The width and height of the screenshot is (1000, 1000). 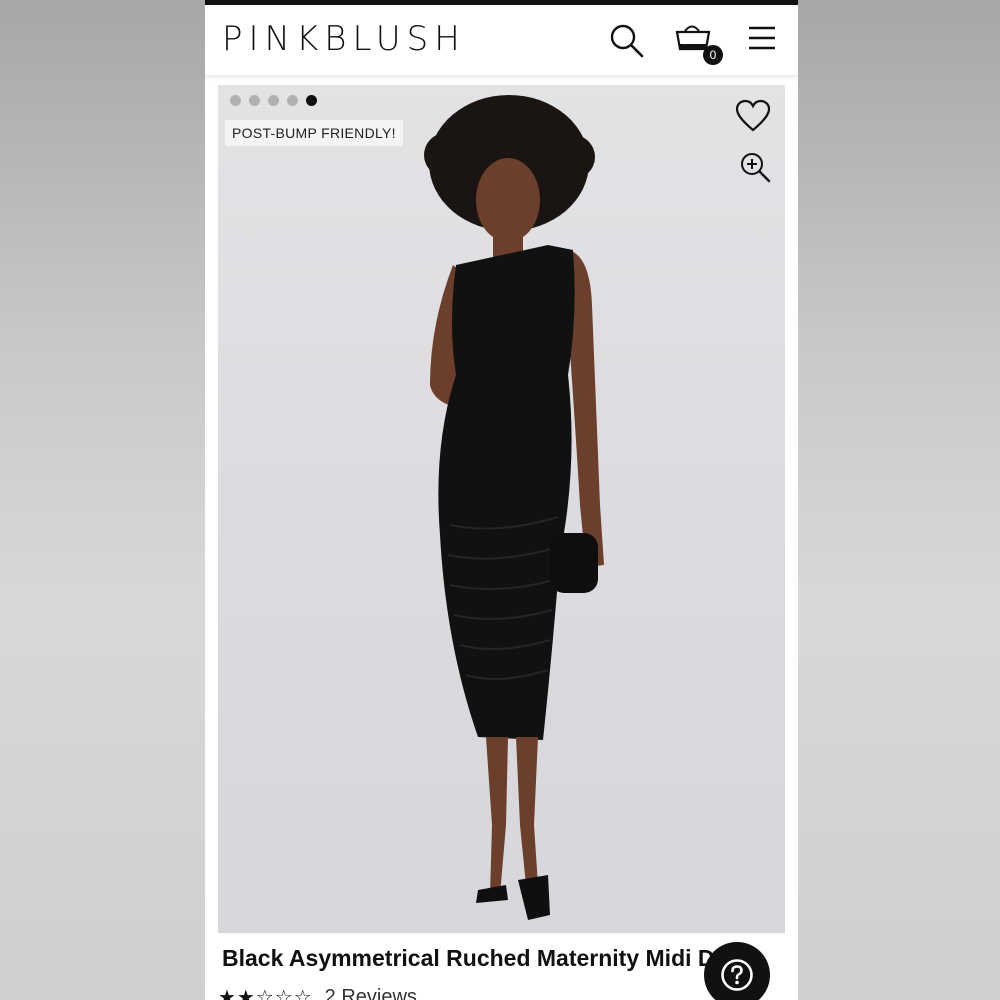 What do you see at coordinates (501, 40) in the screenshot?
I see `site-header: PINKBLUSH 0` at bounding box center [501, 40].